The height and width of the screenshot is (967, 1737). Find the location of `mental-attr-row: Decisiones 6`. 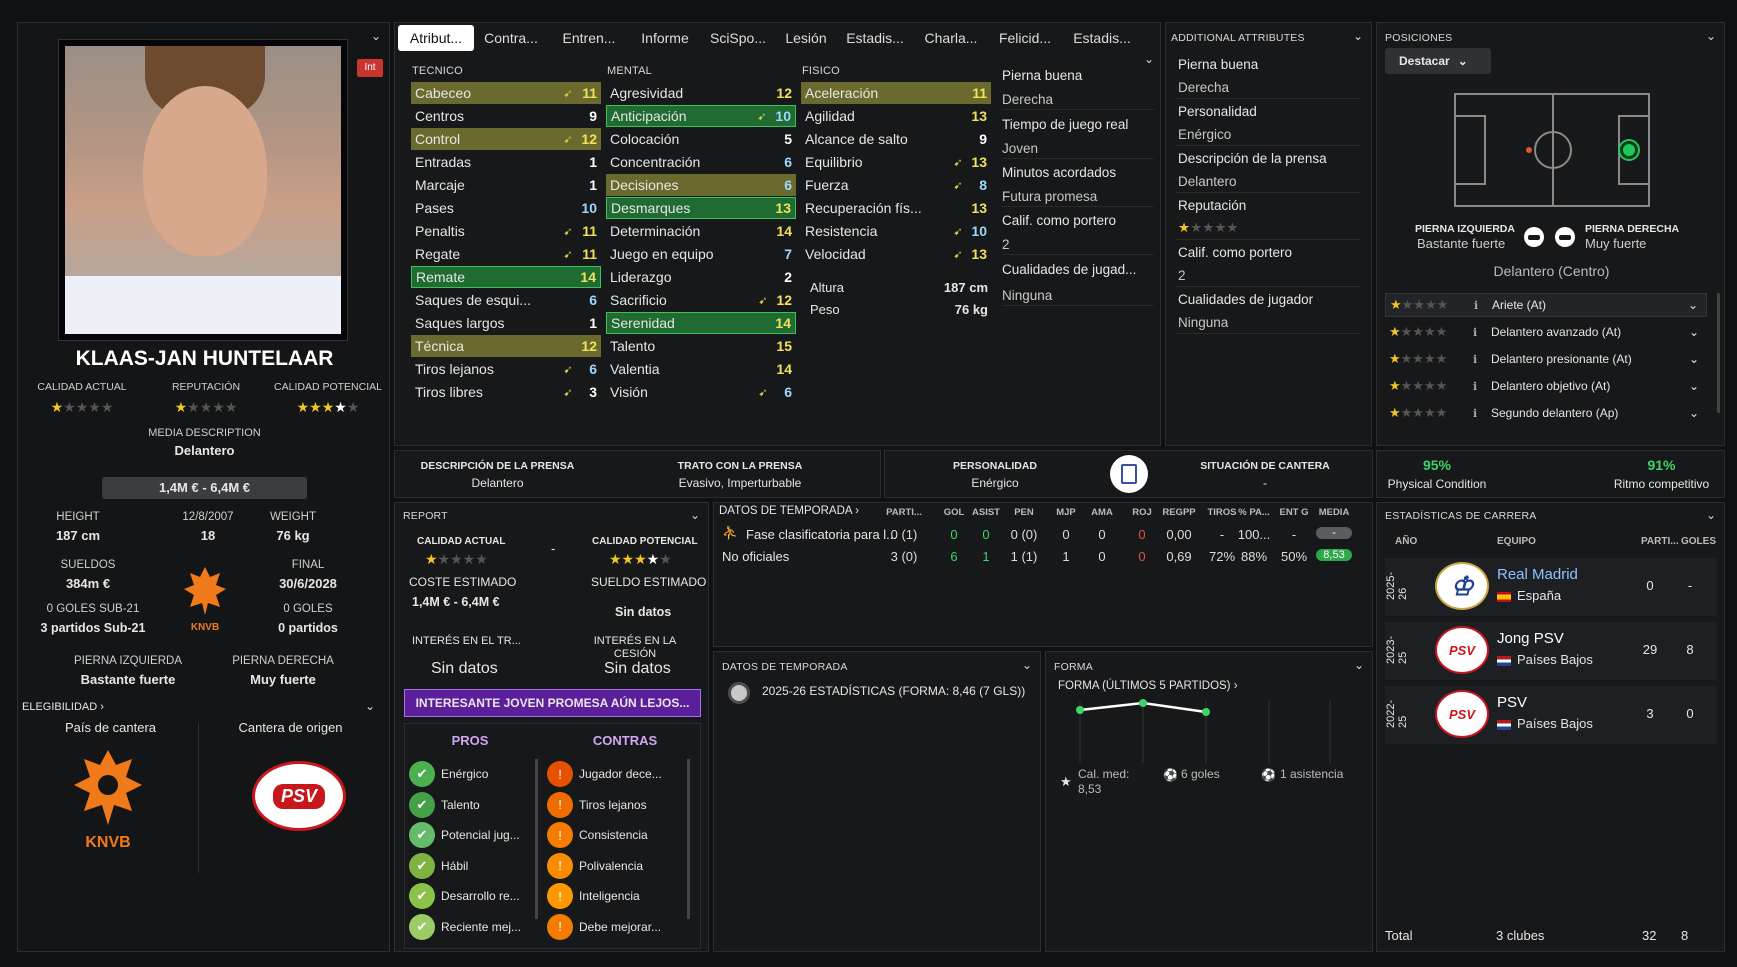

mental-attr-row: Decisiones 6 is located at coordinates (701, 185).